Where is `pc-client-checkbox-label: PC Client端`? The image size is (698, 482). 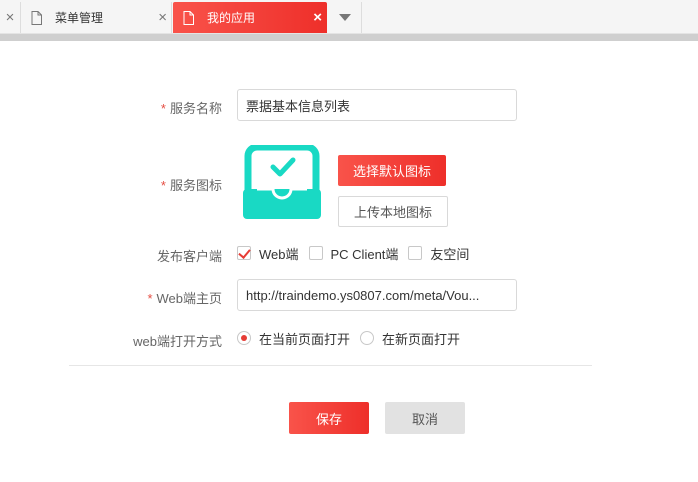
pc-client-checkbox-label: PC Client端 is located at coordinates (364, 254).